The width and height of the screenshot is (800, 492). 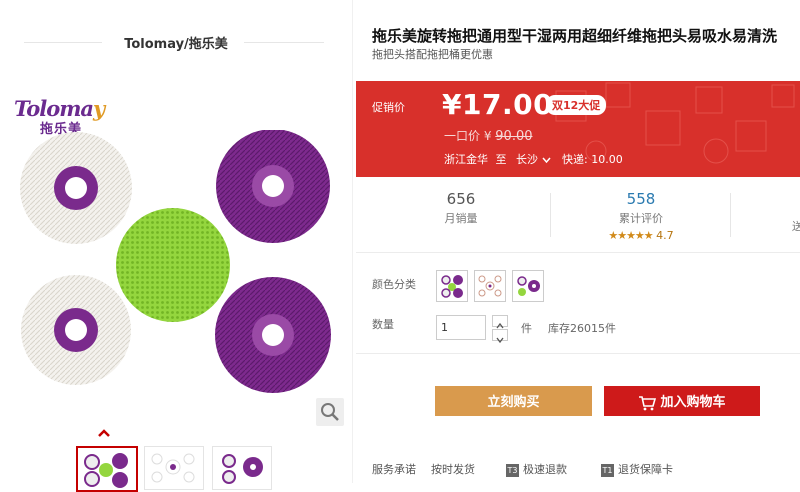 I want to click on service-item-return: T1 退货保障卡, so click(x=637, y=469).